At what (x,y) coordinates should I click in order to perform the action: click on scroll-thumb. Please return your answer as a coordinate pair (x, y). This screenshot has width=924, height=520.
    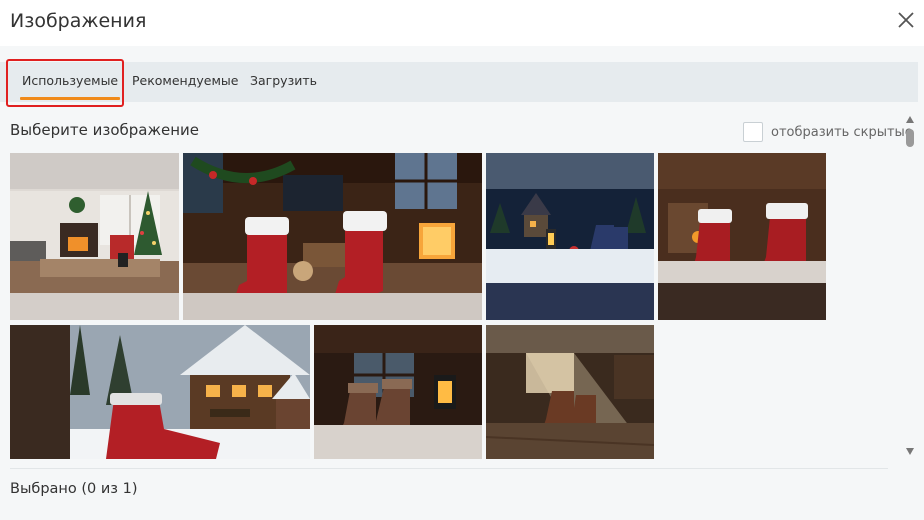
    Looking at the image, I should click on (910, 138).